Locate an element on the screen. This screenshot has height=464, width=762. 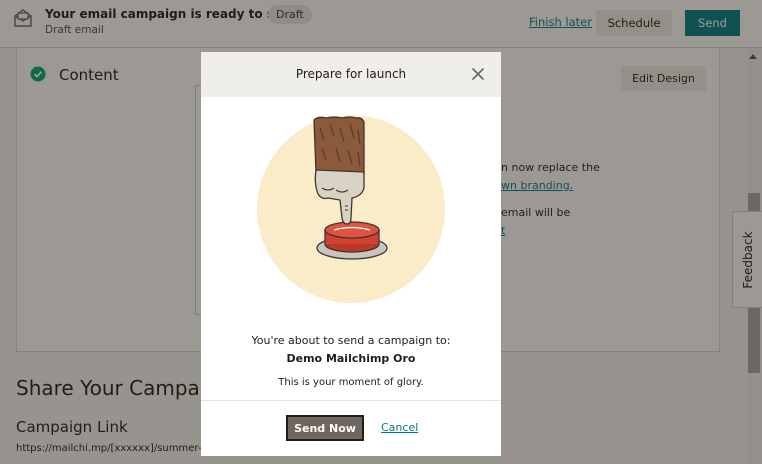
modal-header: Prepare for launch is located at coordinates (351, 74).